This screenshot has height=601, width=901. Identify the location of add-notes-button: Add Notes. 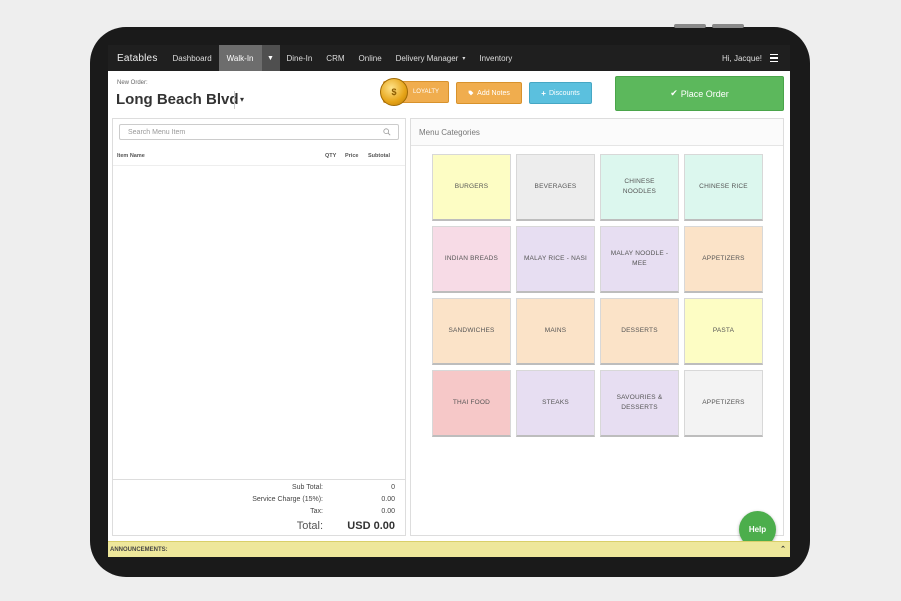
(489, 93).